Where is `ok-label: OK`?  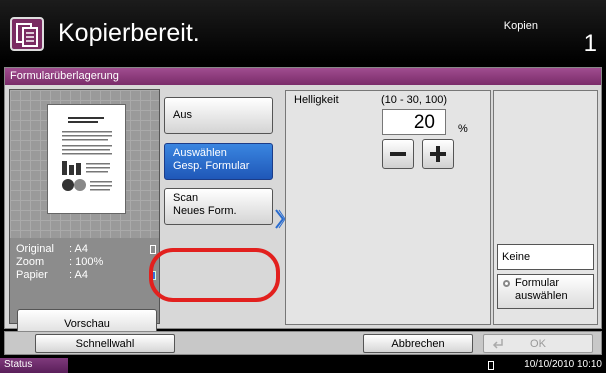 ok-label: OK is located at coordinates (538, 343).